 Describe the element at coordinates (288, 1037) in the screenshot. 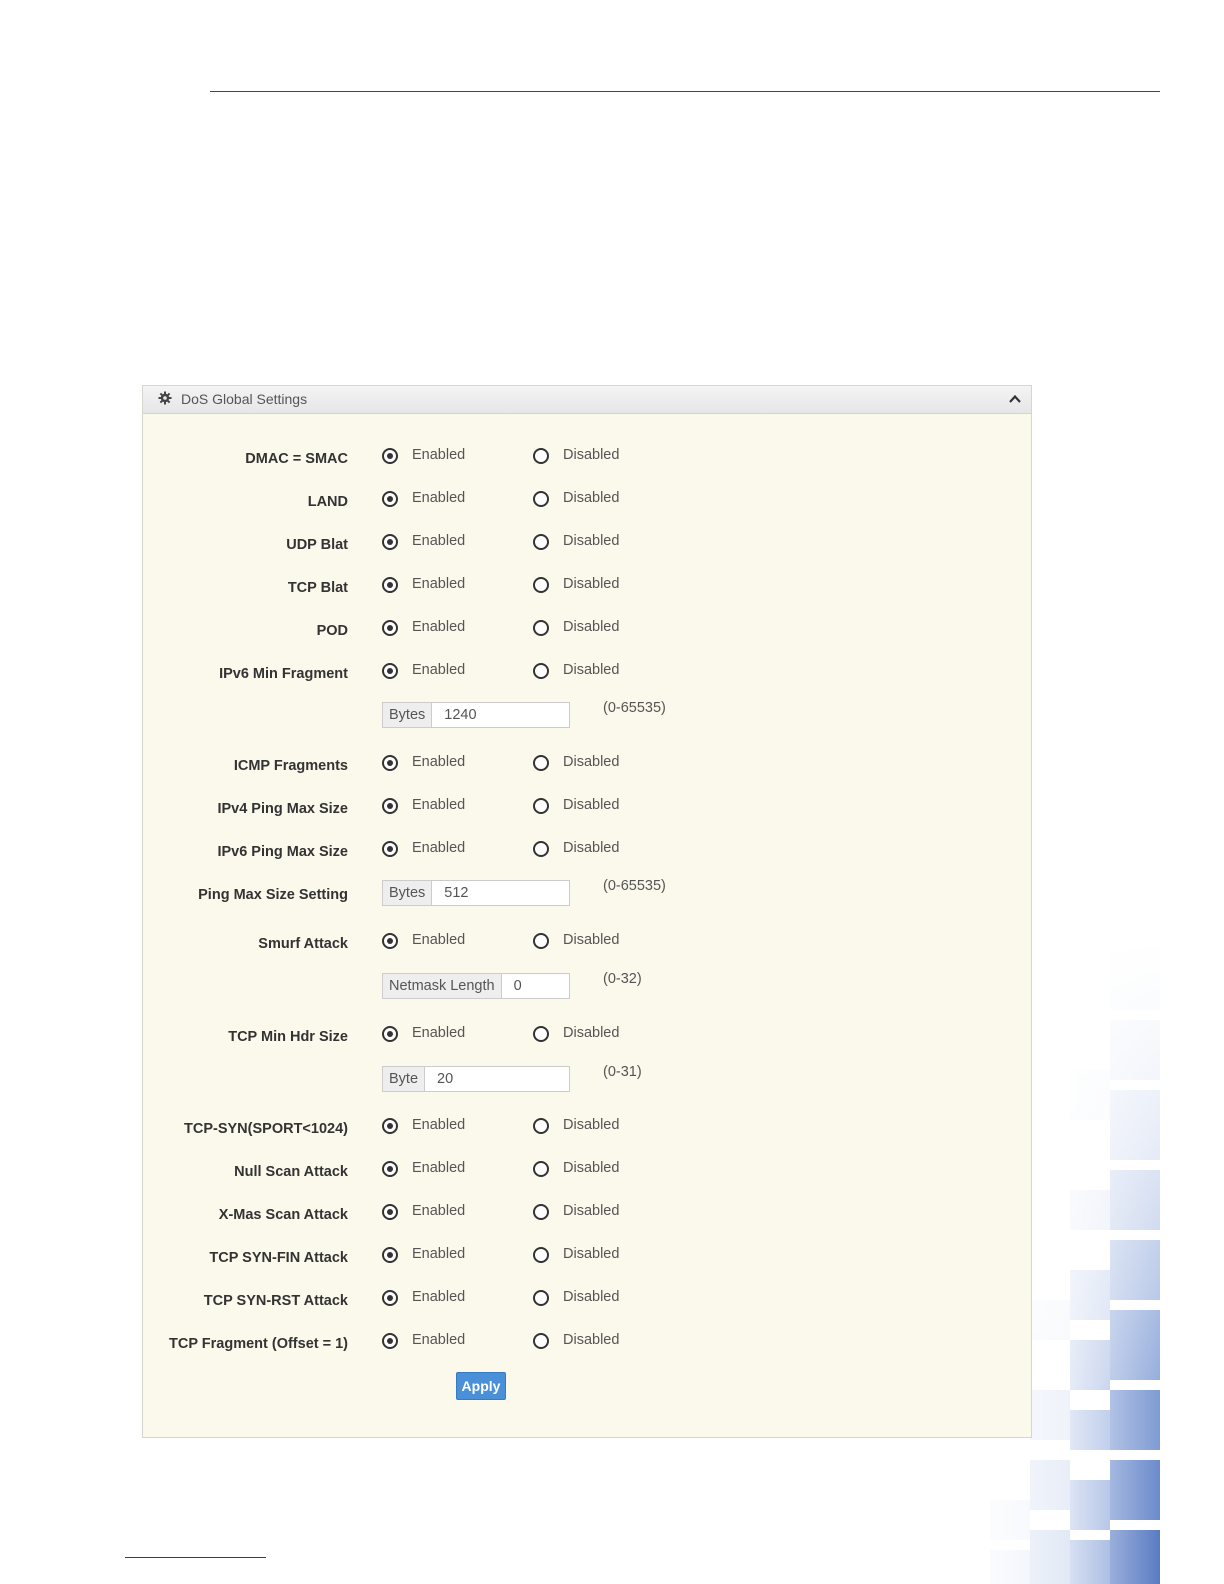

I see `field-label: TCP Min Hdr Size` at that location.